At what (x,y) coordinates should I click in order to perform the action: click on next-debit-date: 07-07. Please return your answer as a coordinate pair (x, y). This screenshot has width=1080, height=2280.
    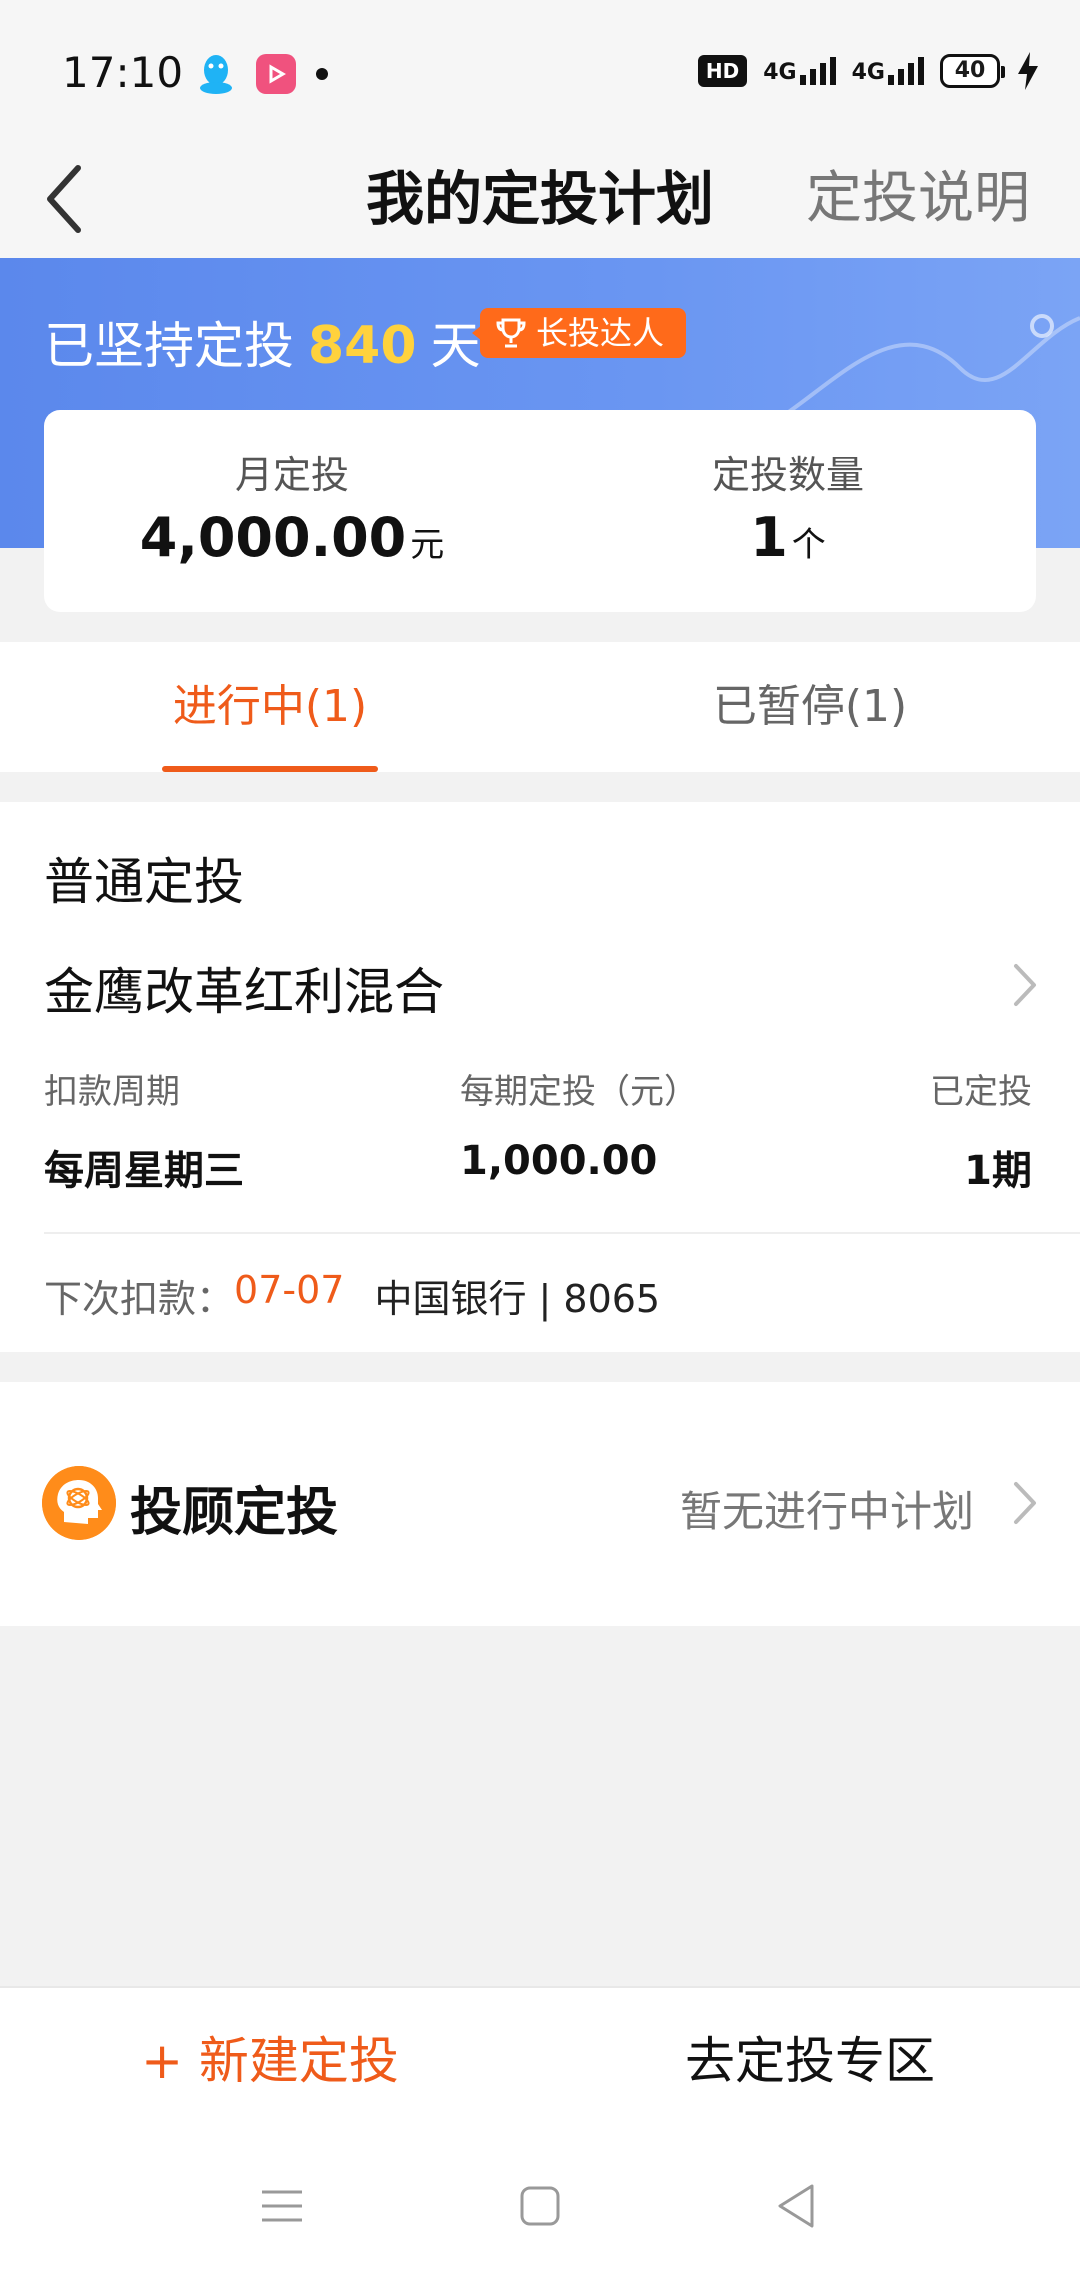
    Looking at the image, I should click on (289, 1290).